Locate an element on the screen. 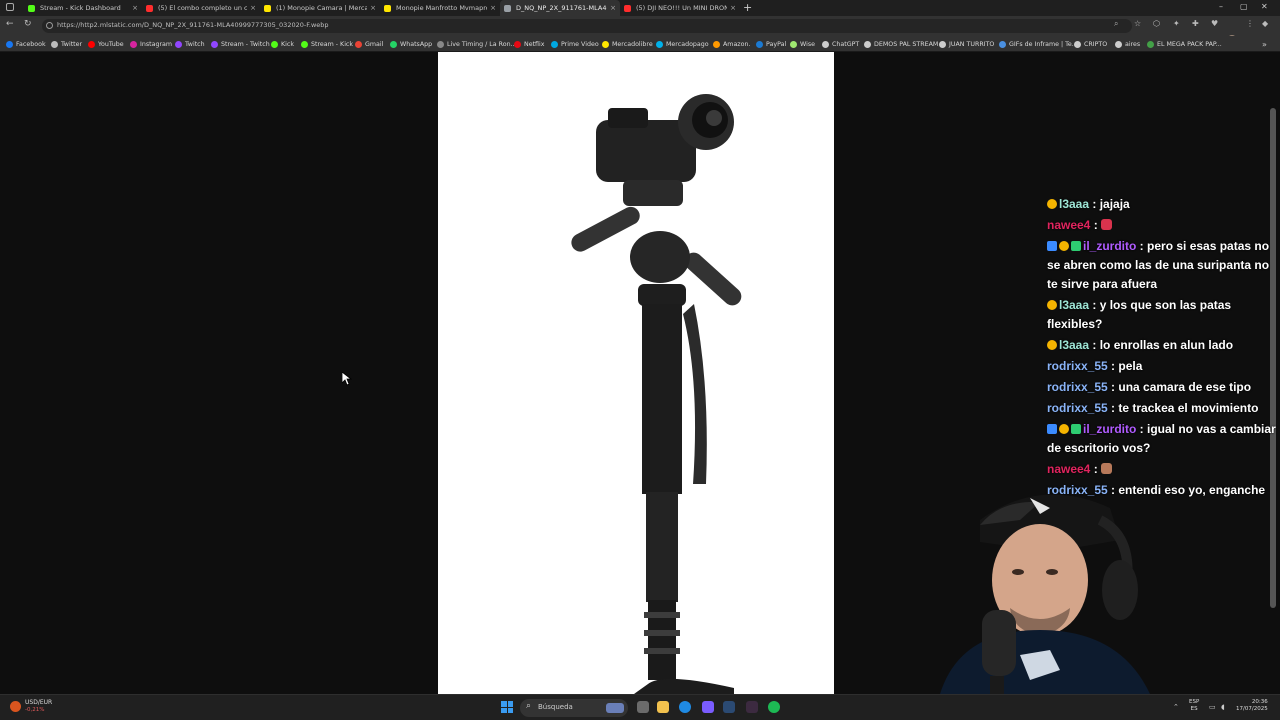 The height and width of the screenshot is (720, 1280). site-info-icon is located at coordinates (49, 25).